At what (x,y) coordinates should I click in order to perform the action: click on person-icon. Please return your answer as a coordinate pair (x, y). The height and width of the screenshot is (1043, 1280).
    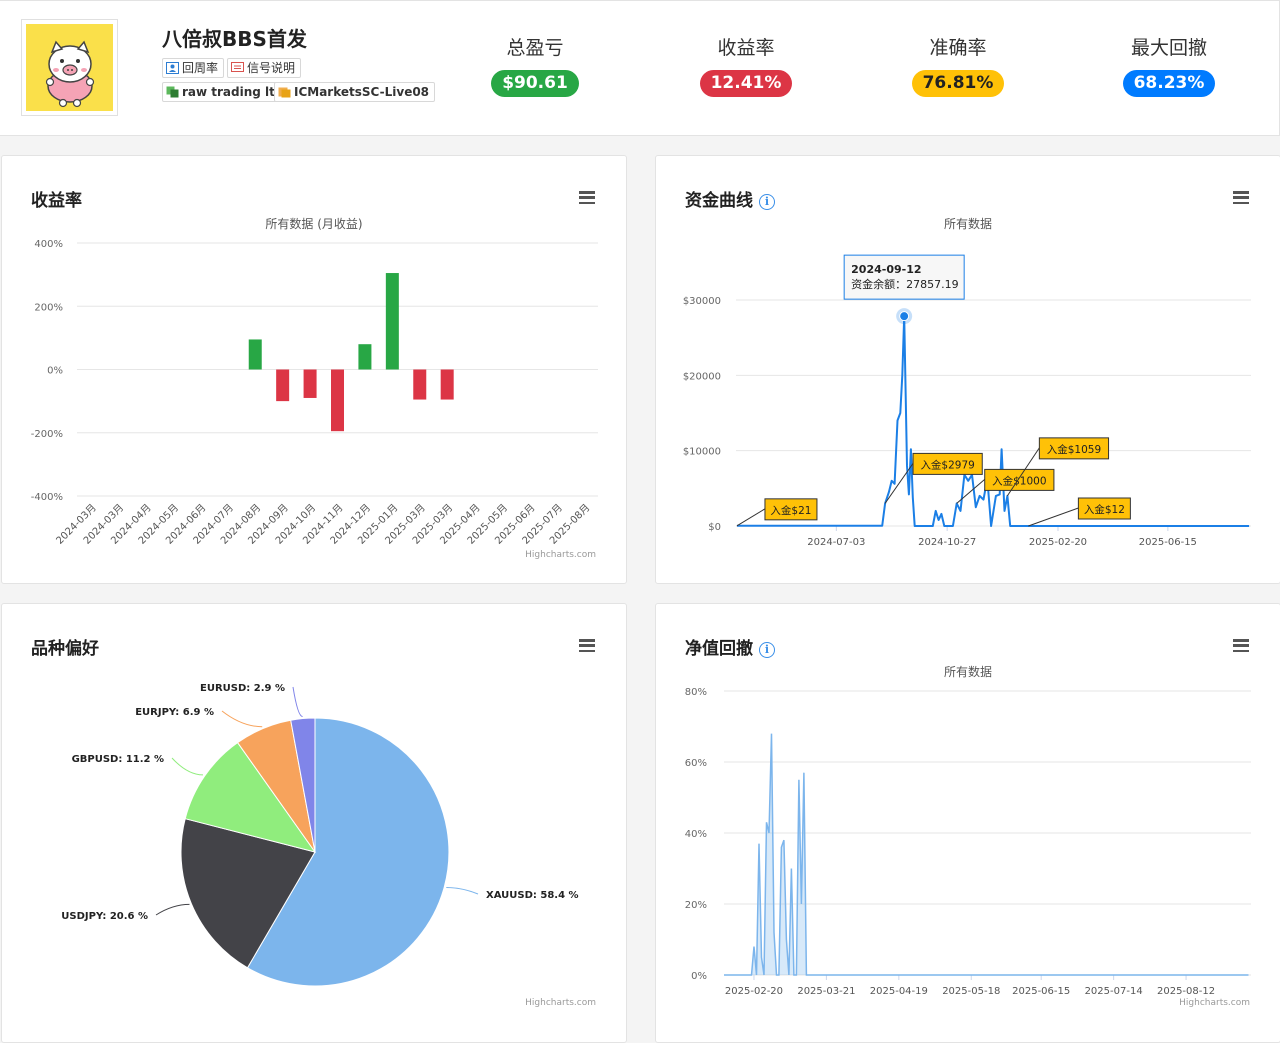
    Looking at the image, I should click on (172, 68).